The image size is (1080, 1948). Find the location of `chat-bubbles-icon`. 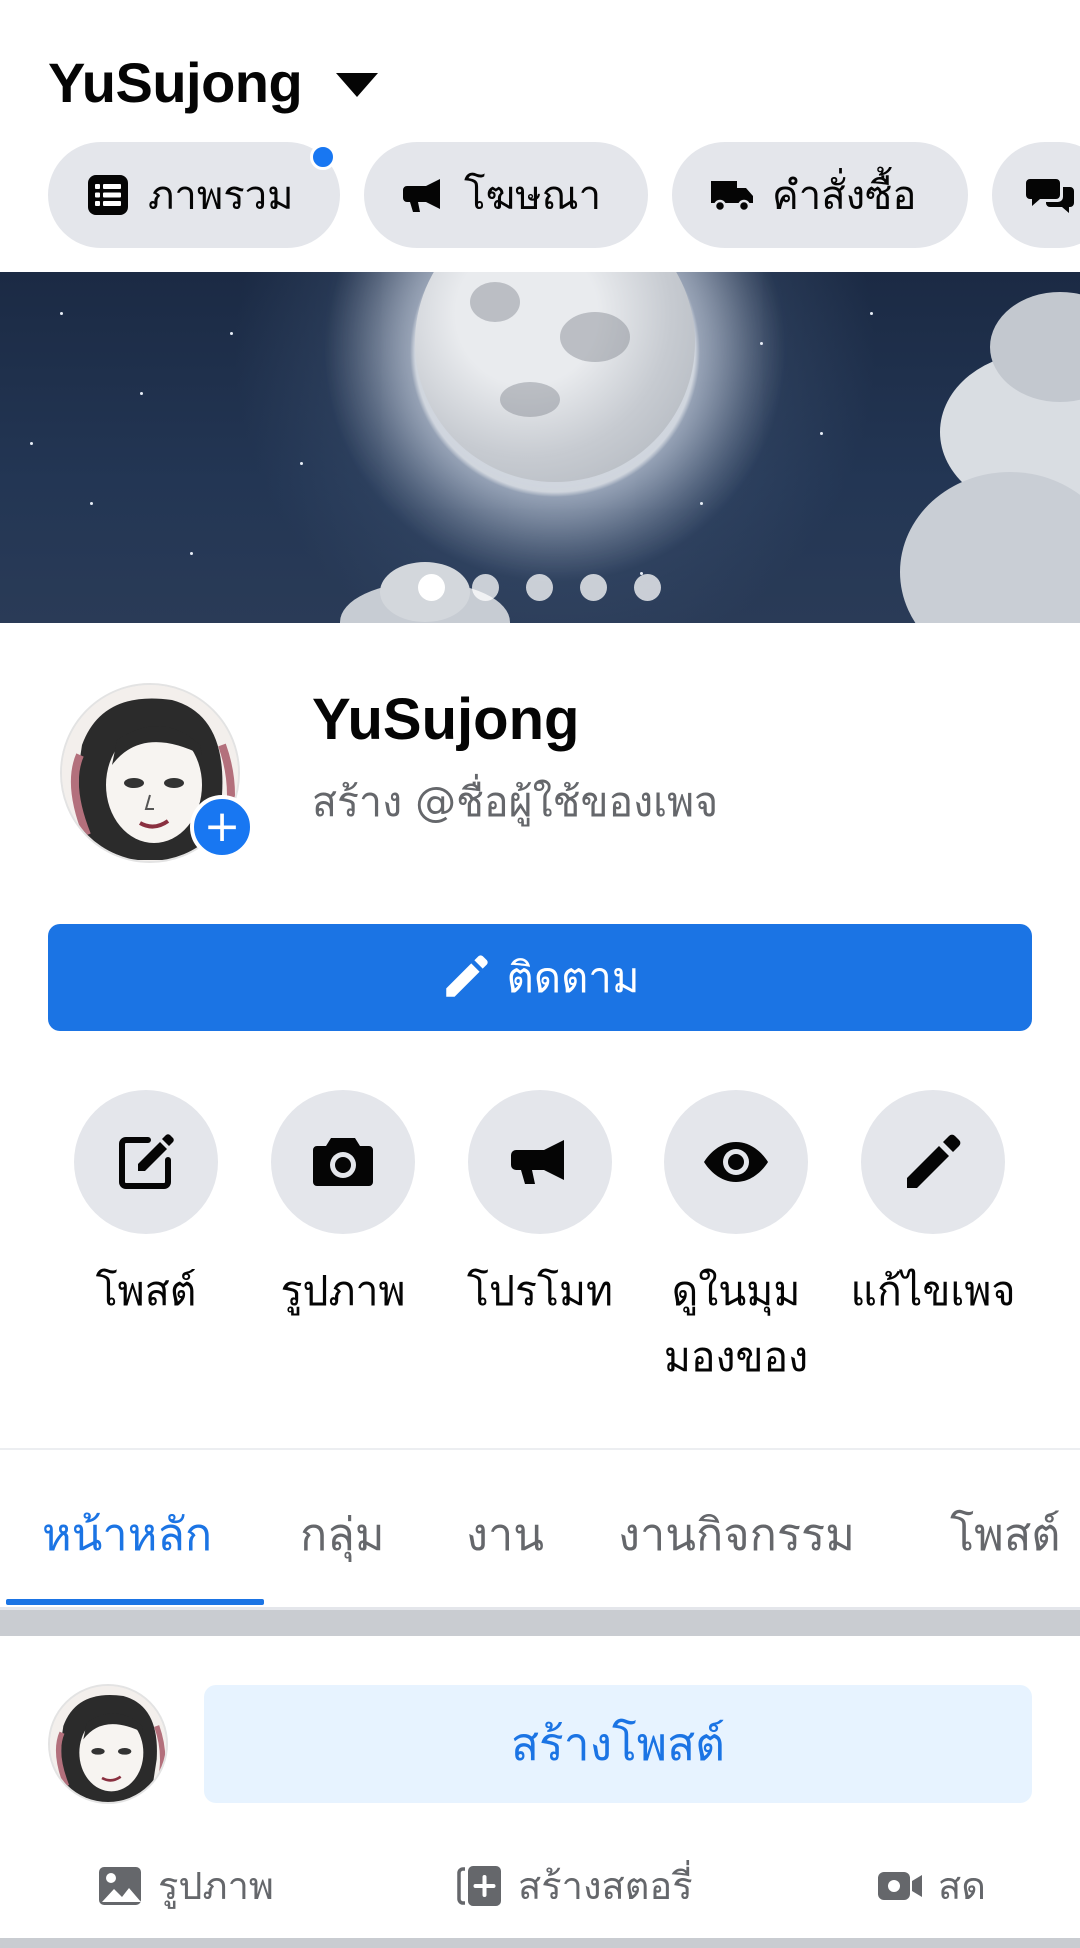

chat-bubbles-icon is located at coordinates (1050, 196).